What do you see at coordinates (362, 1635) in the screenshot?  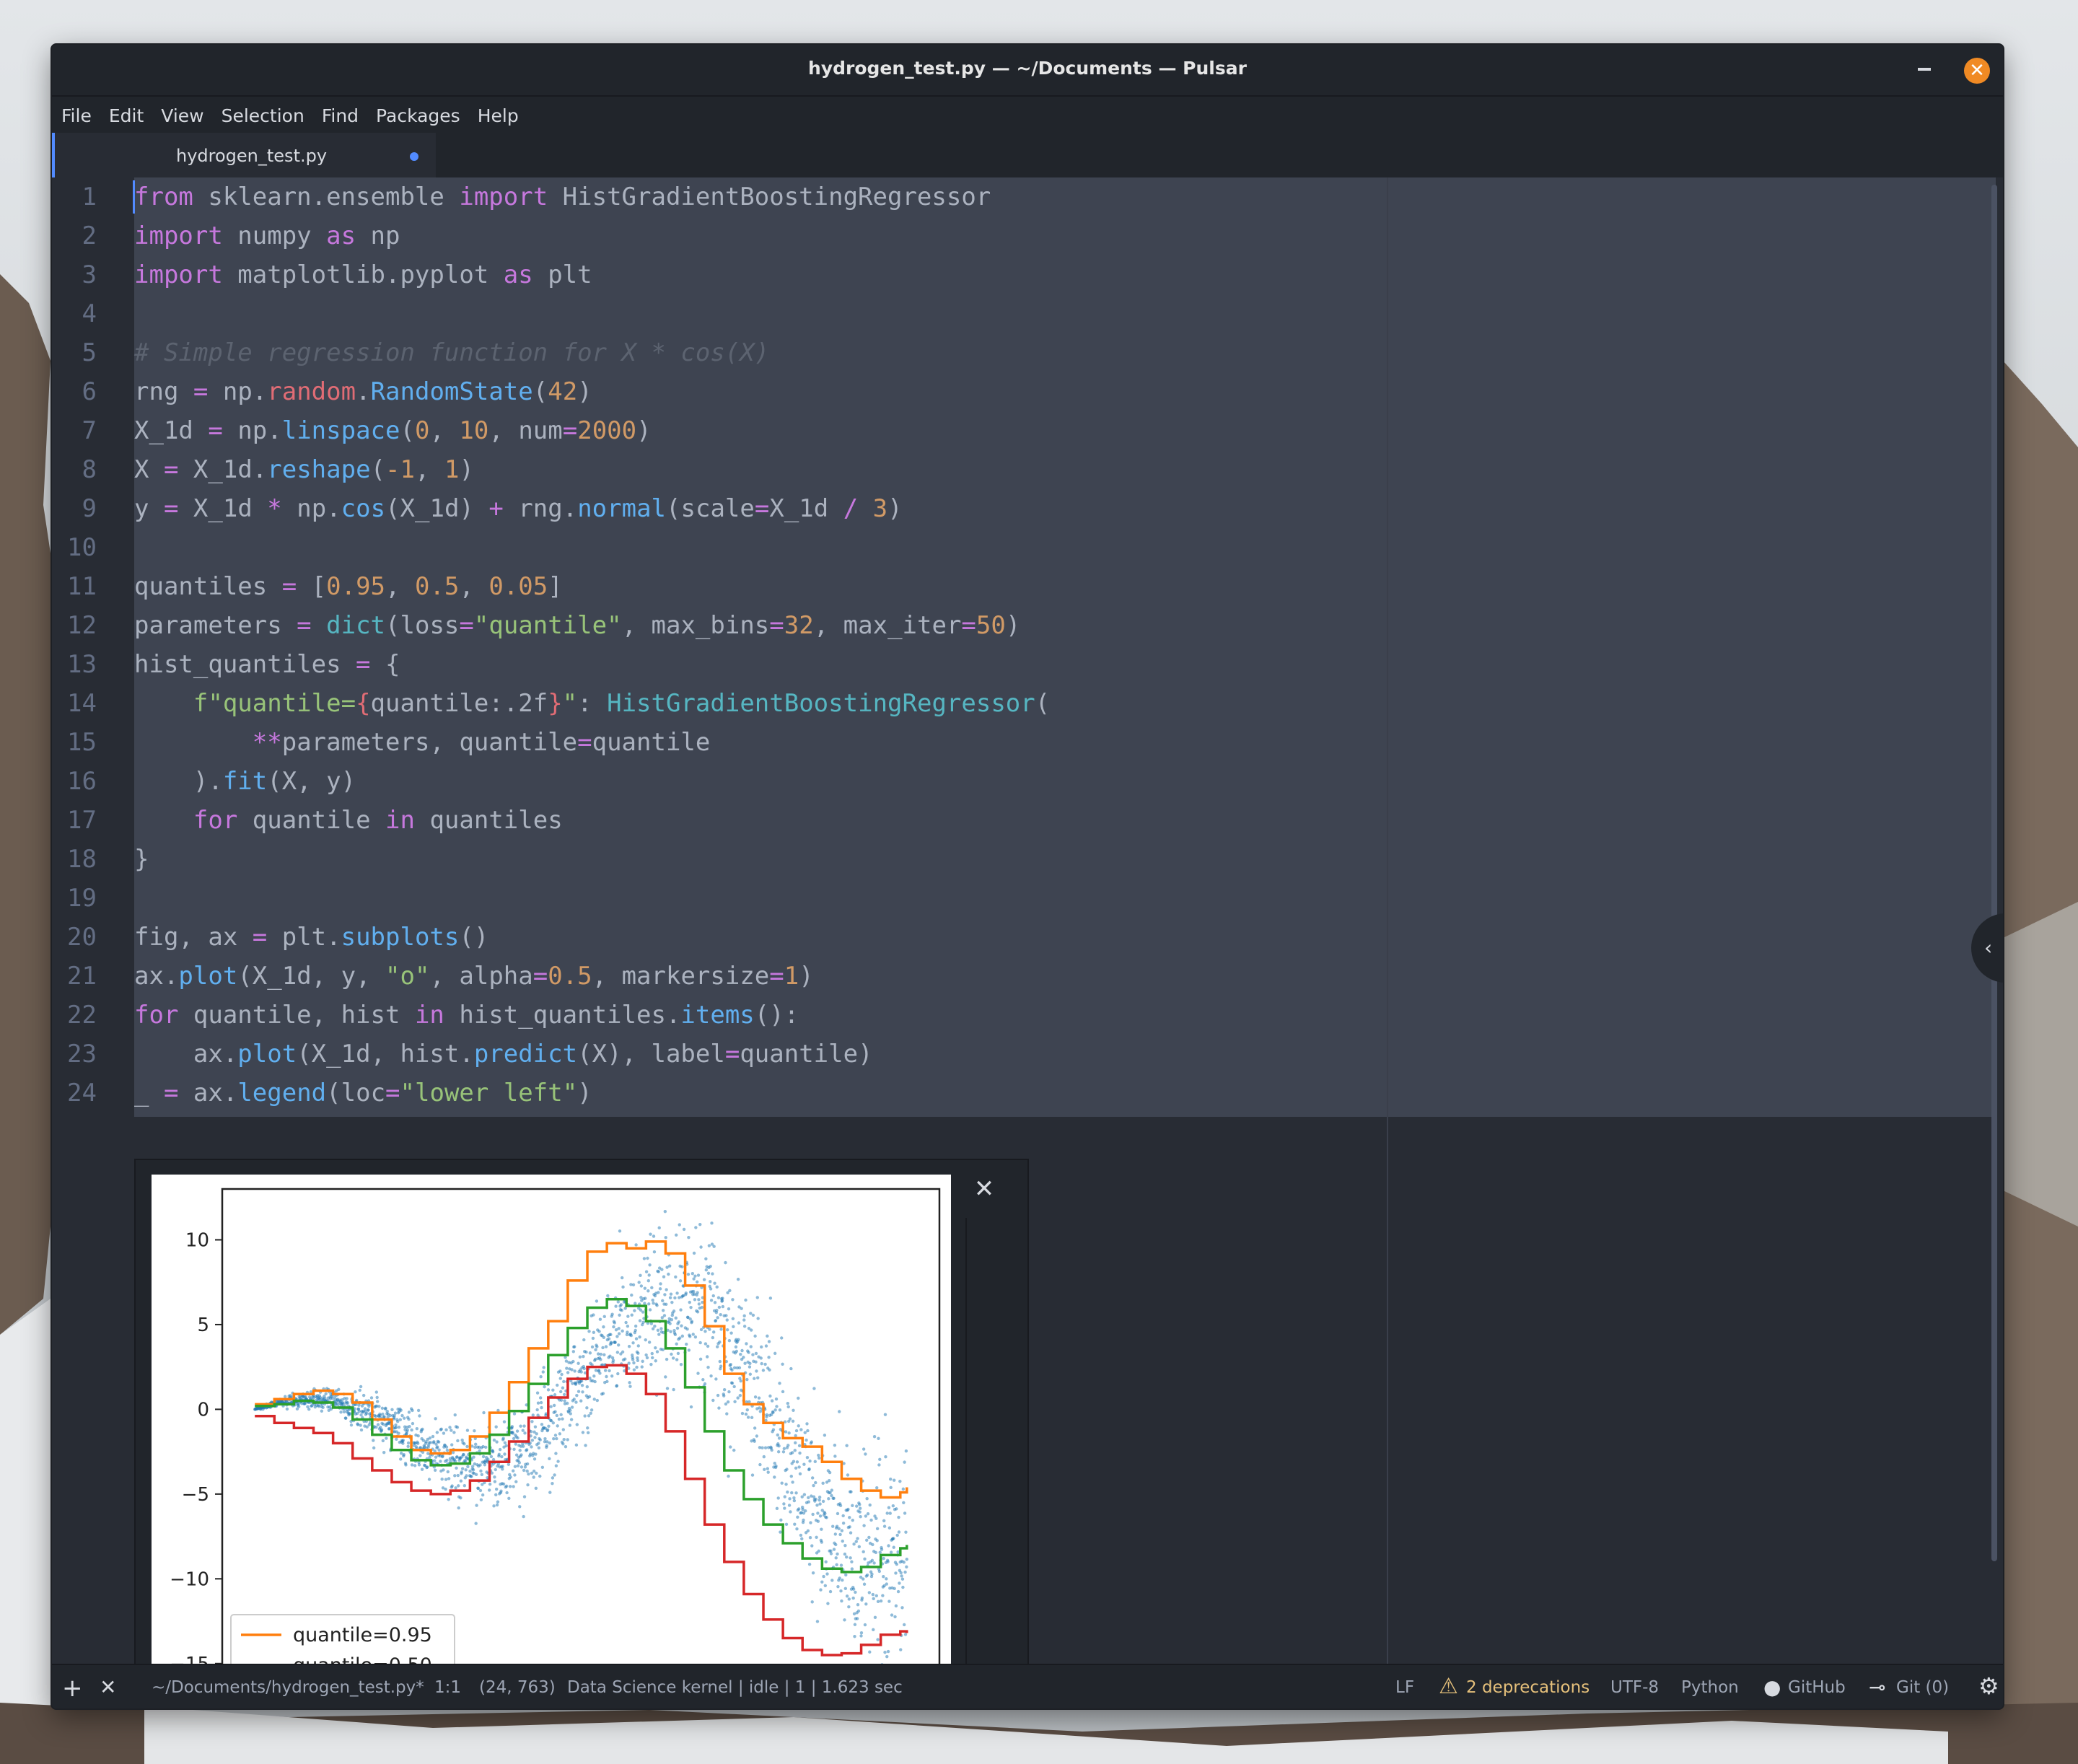 I see `legend-label: quantile=0.95` at bounding box center [362, 1635].